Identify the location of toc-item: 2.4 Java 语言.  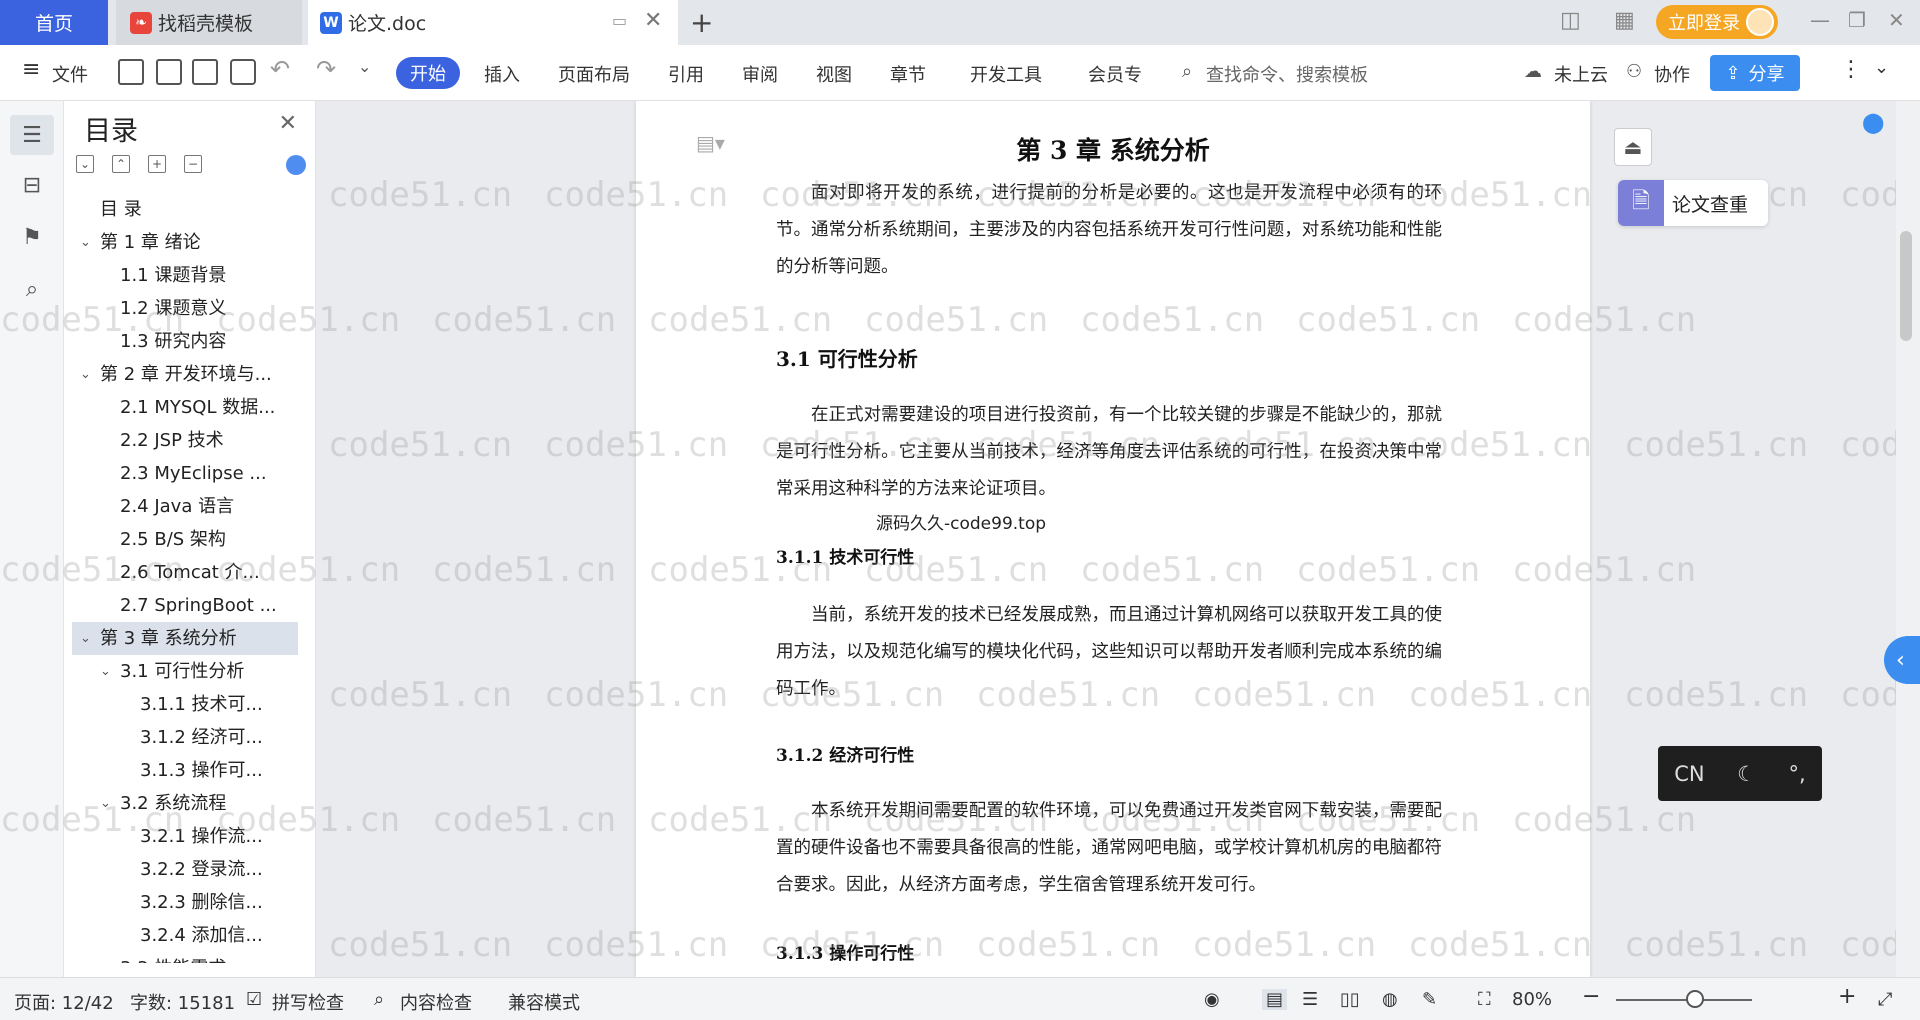
(185, 506).